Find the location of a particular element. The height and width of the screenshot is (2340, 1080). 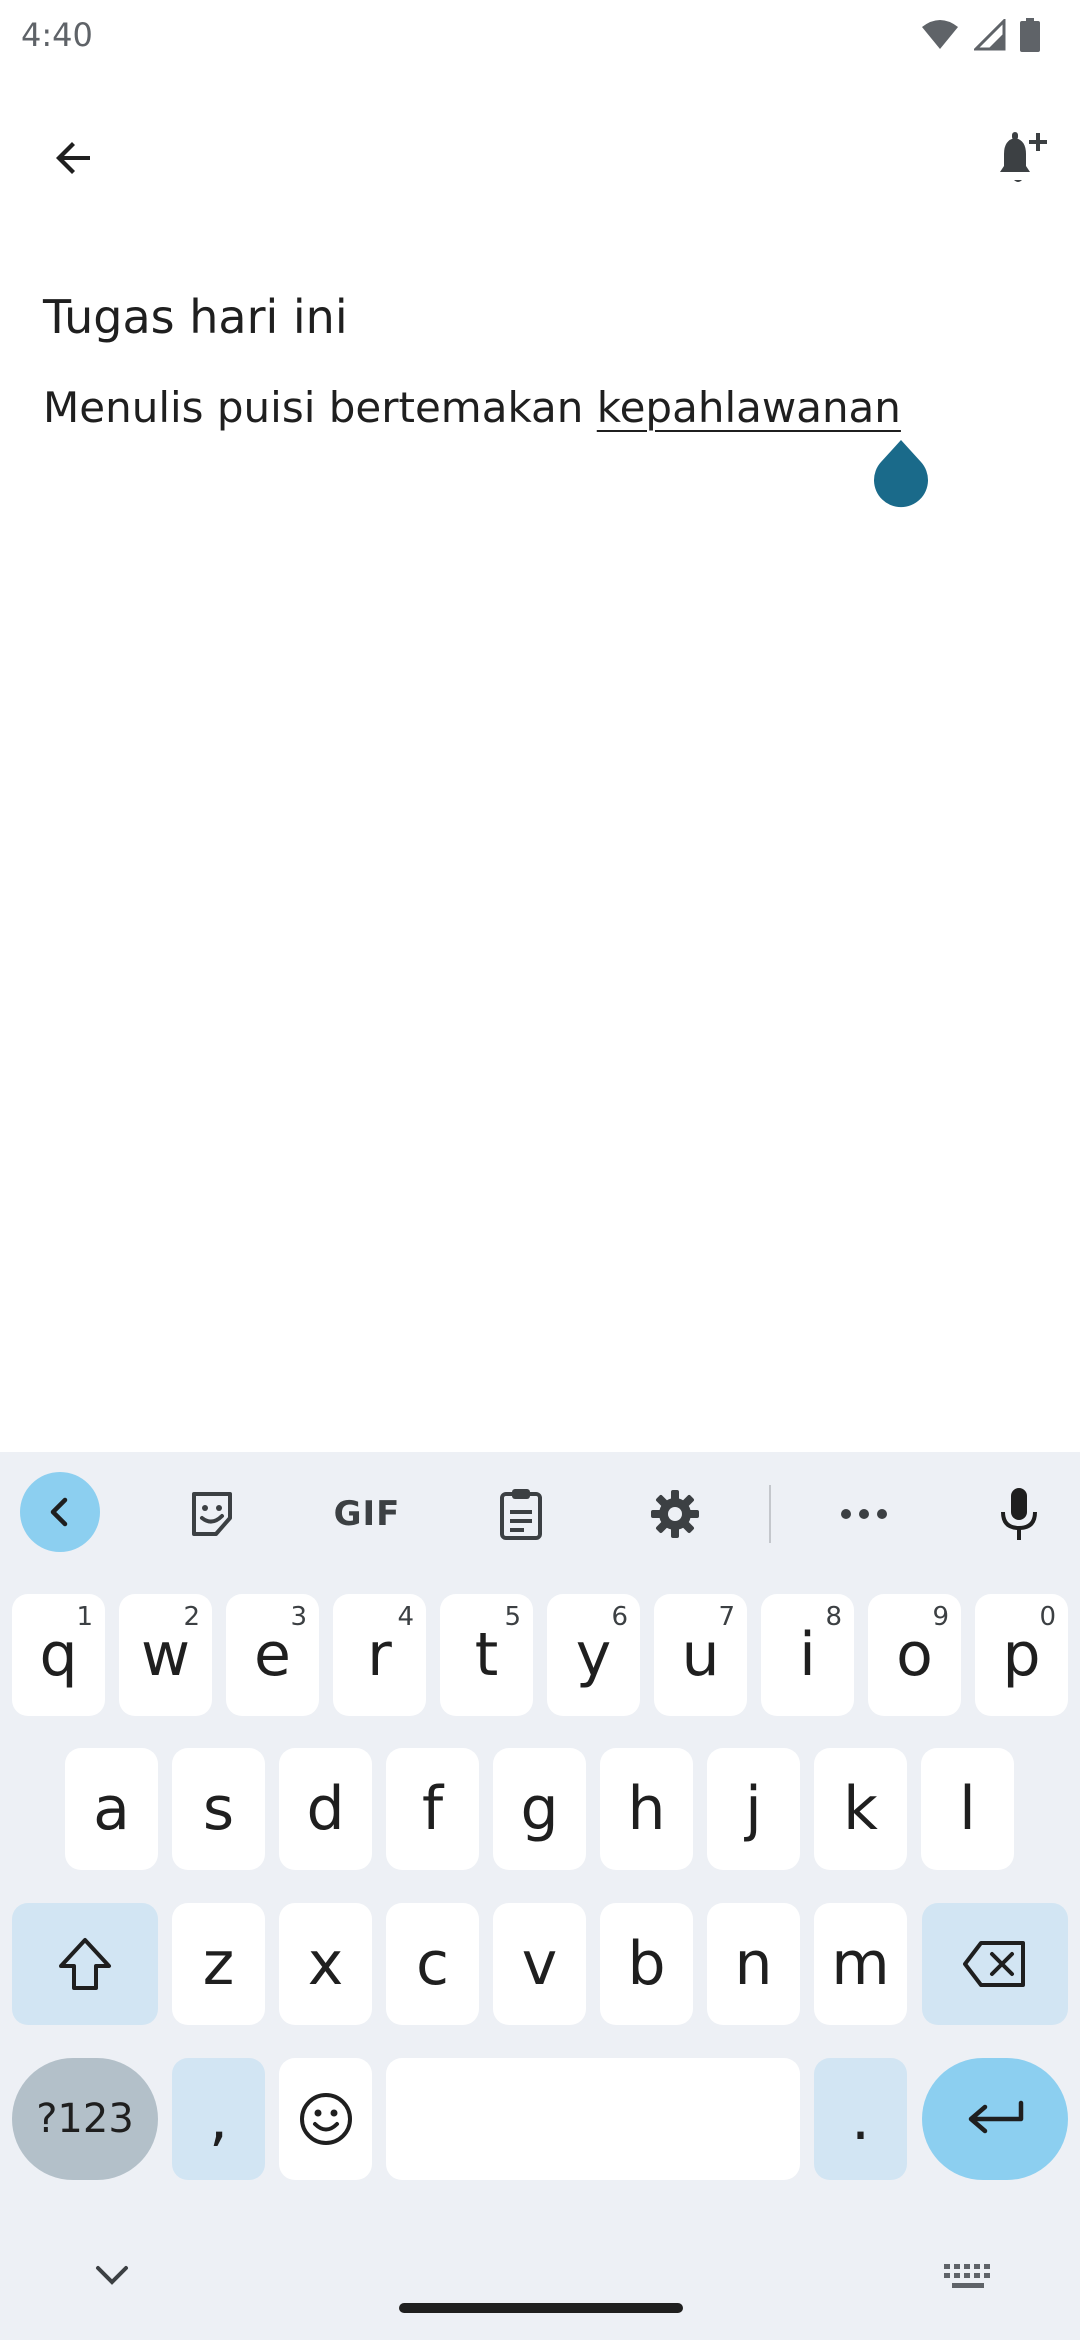

back-button is located at coordinates (74, 158).